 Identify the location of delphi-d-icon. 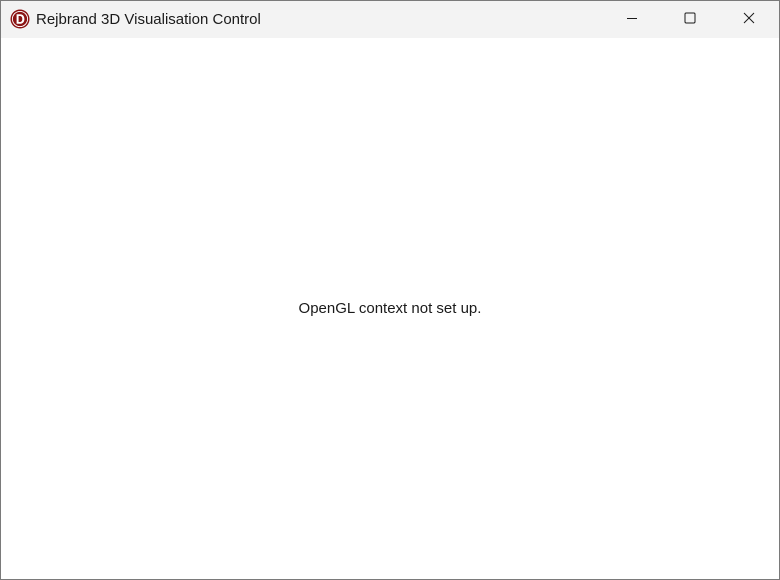
(20, 19).